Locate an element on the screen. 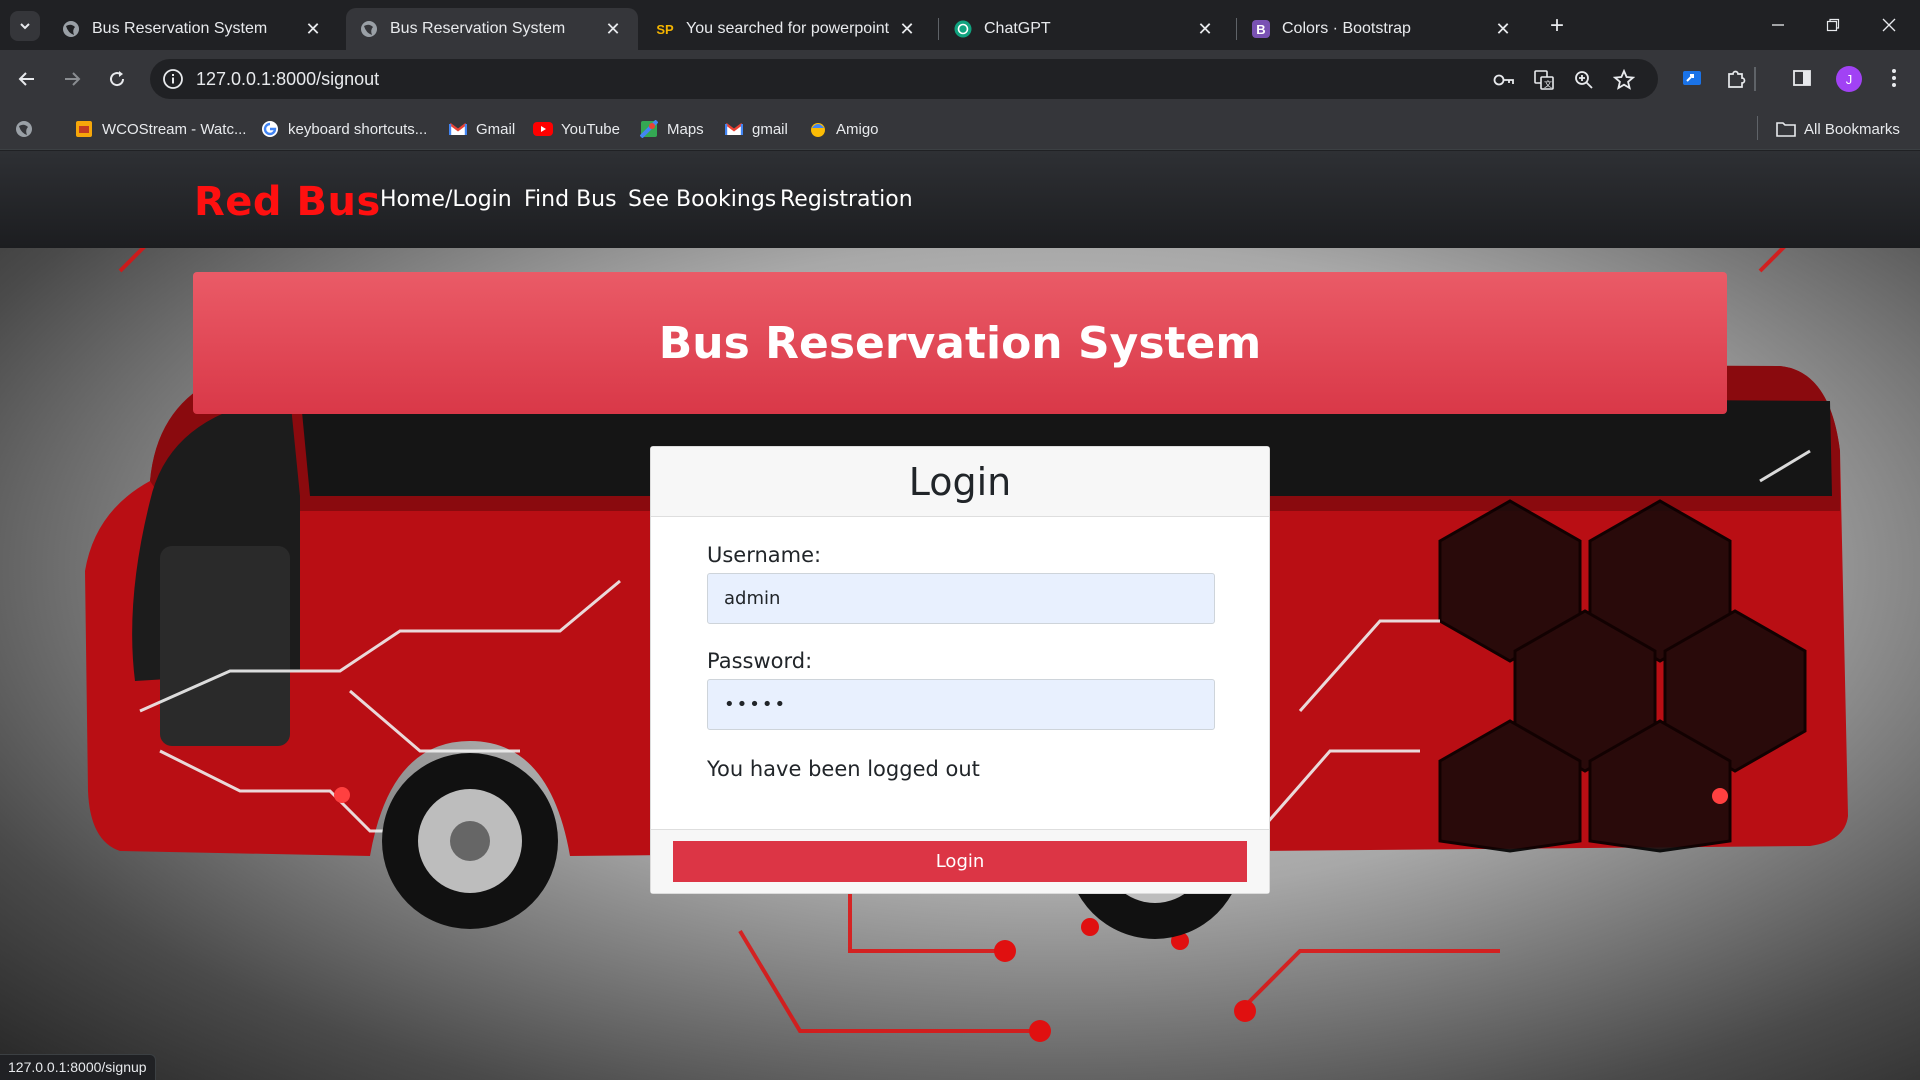 This screenshot has width=1920, height=1080. nav-home-login: Home/Login is located at coordinates (446, 199).